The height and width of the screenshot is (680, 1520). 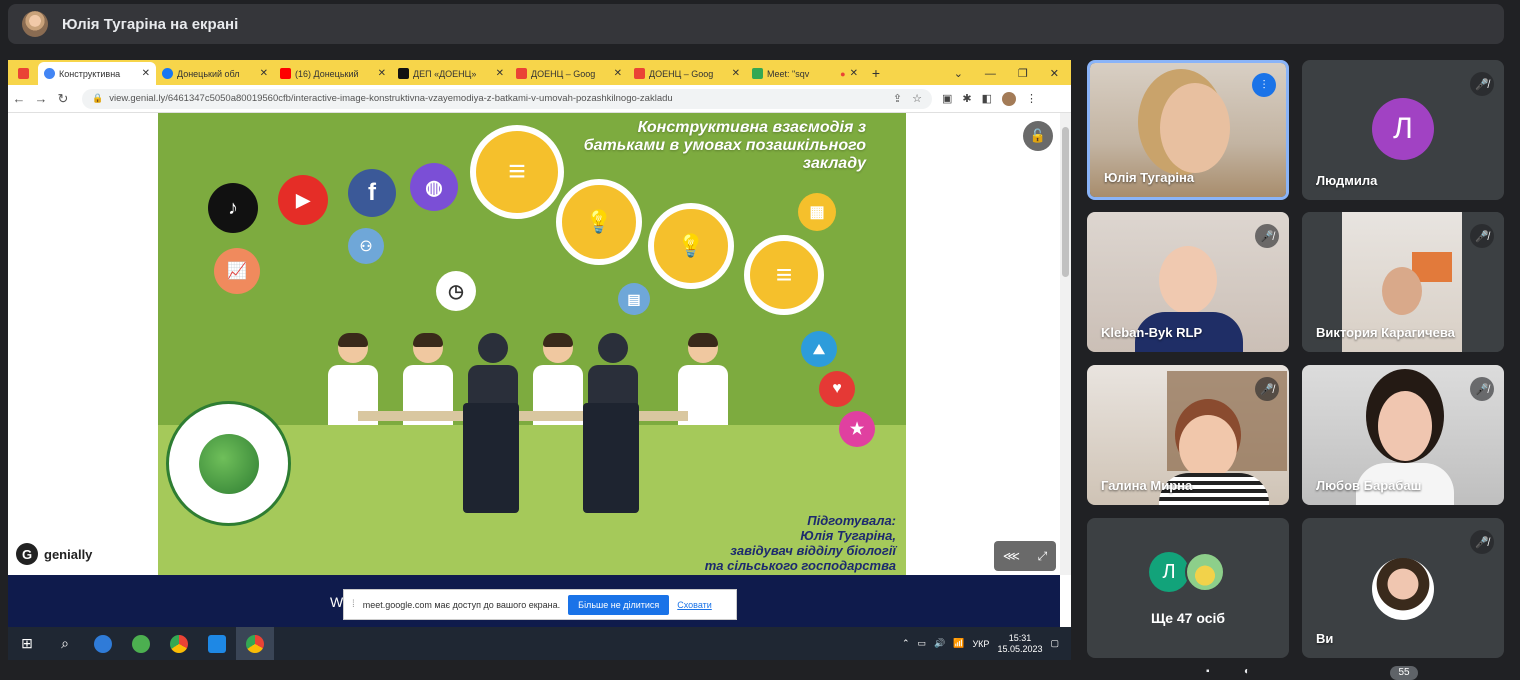 What do you see at coordinates (990, 74) in the screenshot?
I see `minimize-icon: —` at bounding box center [990, 74].